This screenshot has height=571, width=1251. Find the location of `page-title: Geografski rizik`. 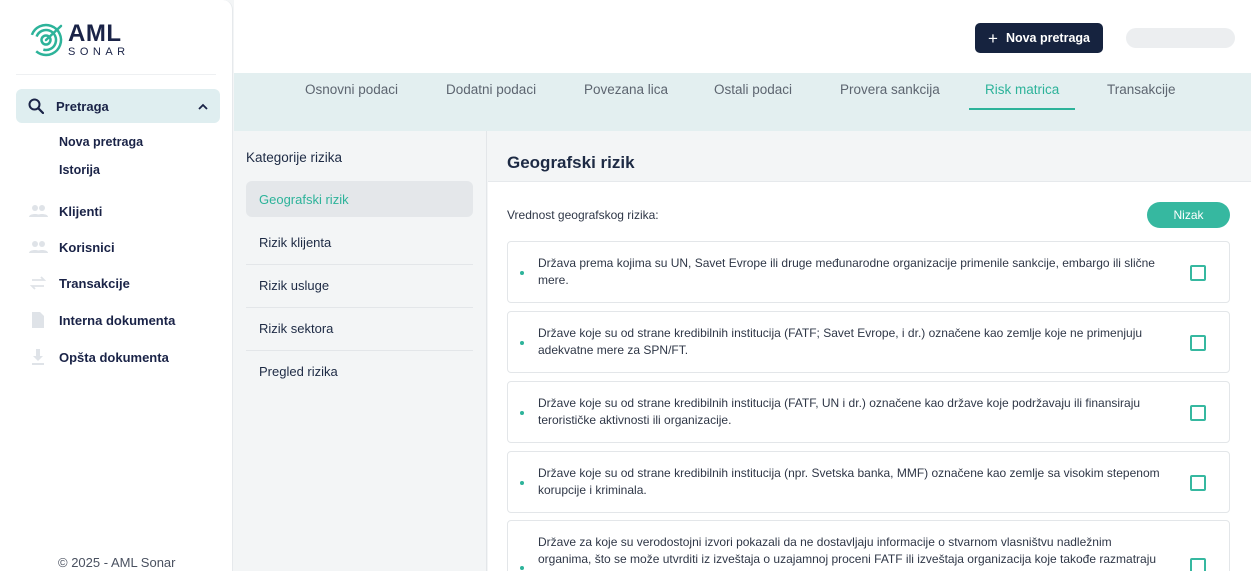

page-title: Geografski rizik is located at coordinates (571, 162).